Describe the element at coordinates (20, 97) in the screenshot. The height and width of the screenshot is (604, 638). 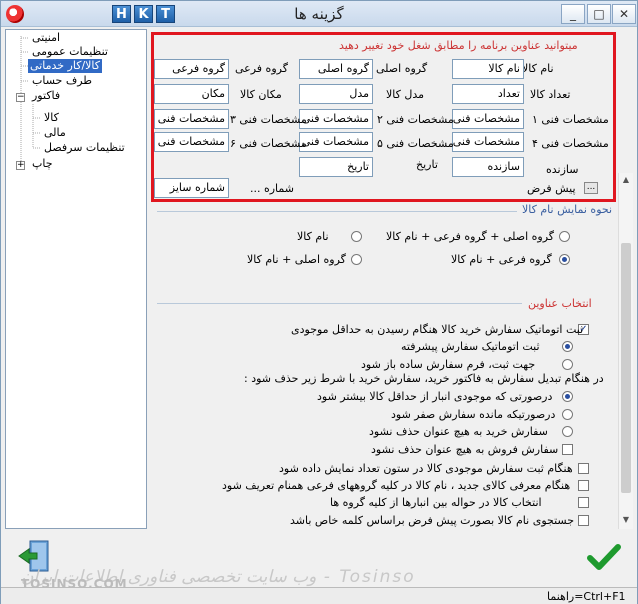
I see `tree-collapse-icon: −` at that location.